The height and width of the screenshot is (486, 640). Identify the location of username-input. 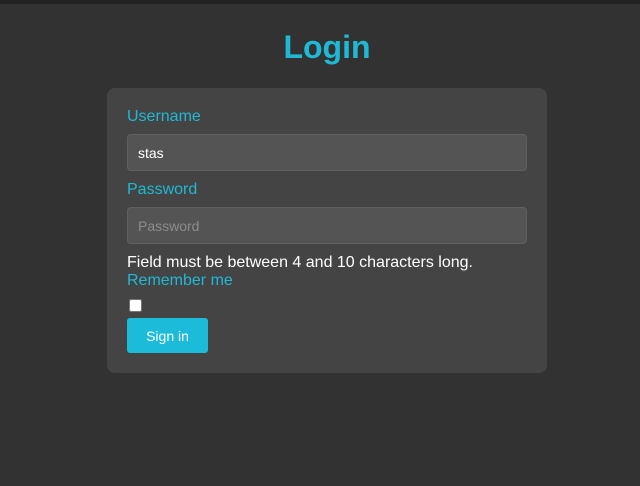
(327, 152).